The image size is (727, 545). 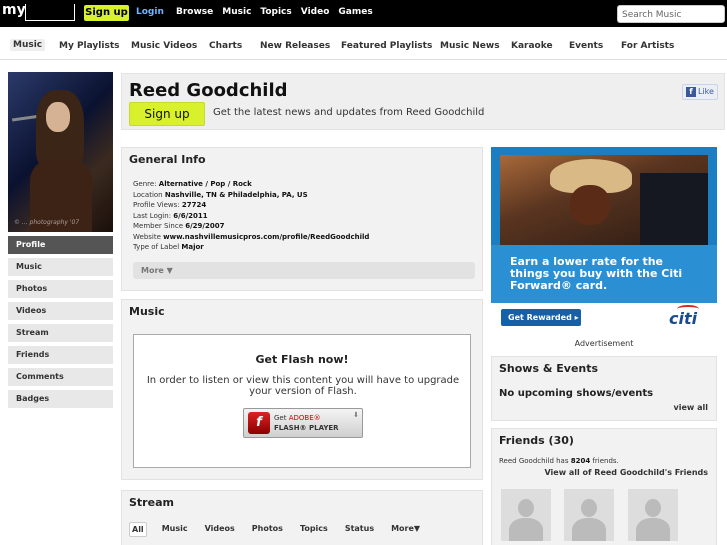 What do you see at coordinates (150, 12) in the screenshot?
I see `login-link: Login` at bounding box center [150, 12].